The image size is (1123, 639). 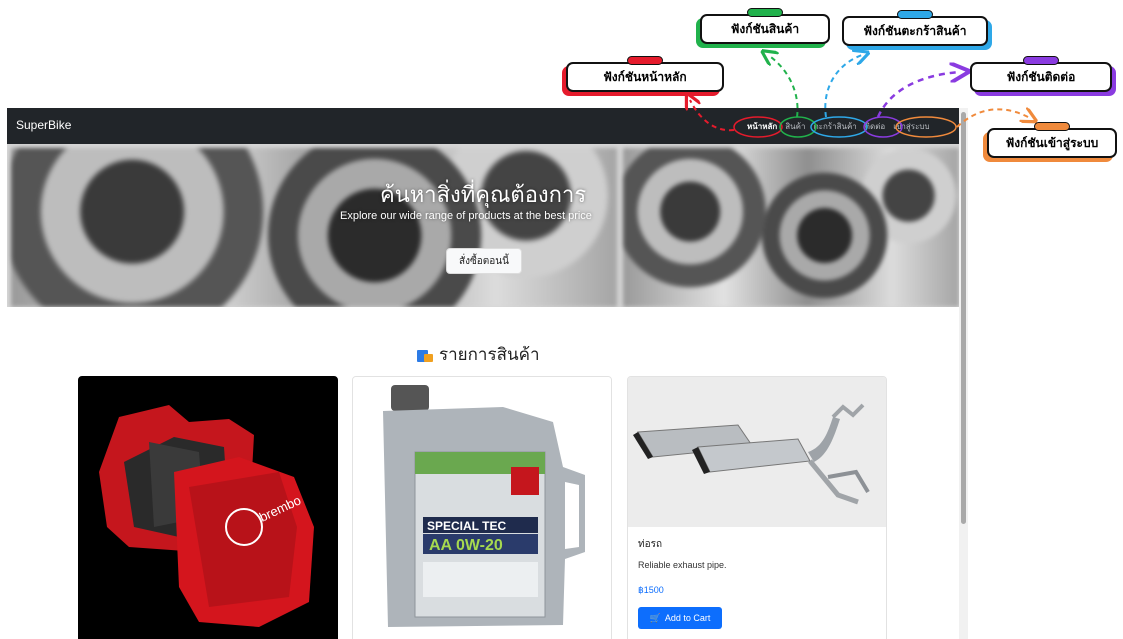 I want to click on add-to-cart-button: 🛒 Add to Cart, so click(x=680, y=618).